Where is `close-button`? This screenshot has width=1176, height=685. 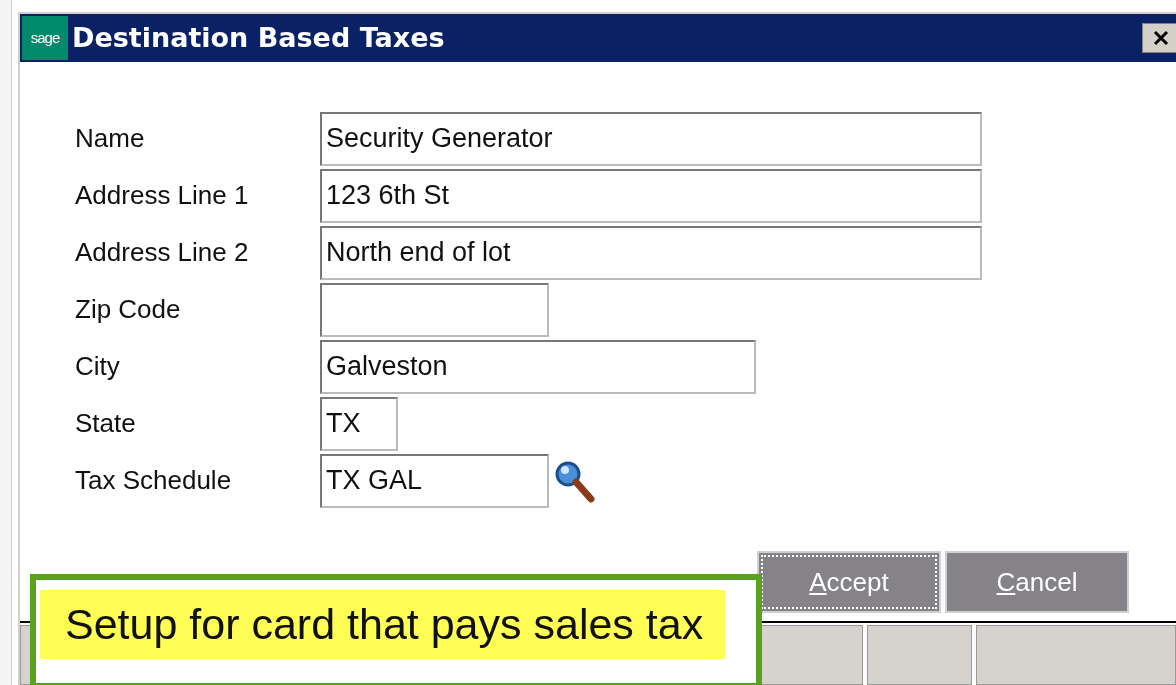
close-button is located at coordinates (1159, 38).